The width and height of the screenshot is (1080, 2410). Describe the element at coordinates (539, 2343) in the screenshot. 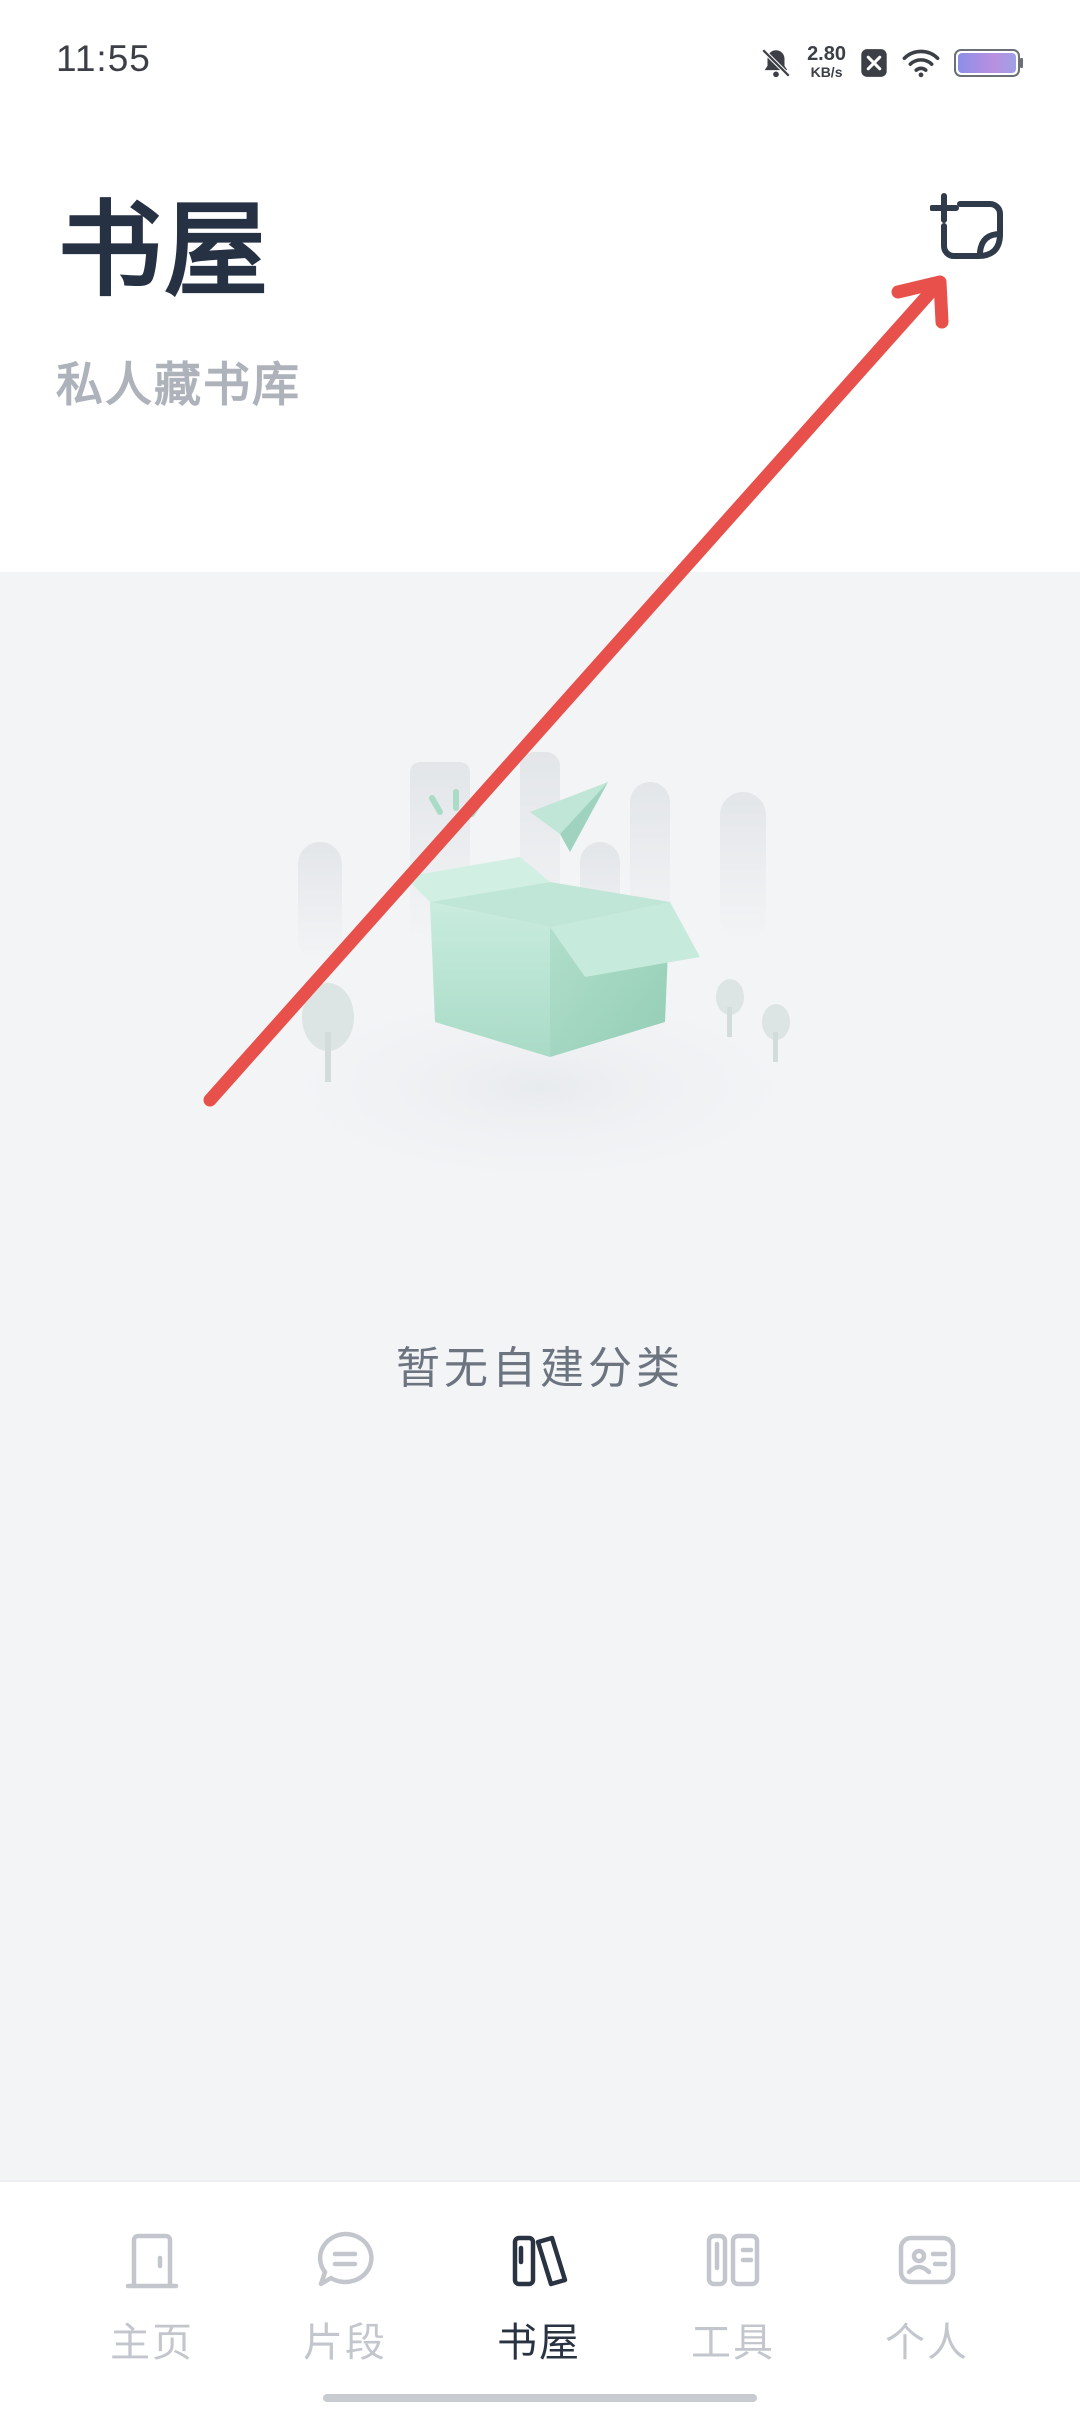

I see `nav-label-bookshelf: 书屋` at that location.